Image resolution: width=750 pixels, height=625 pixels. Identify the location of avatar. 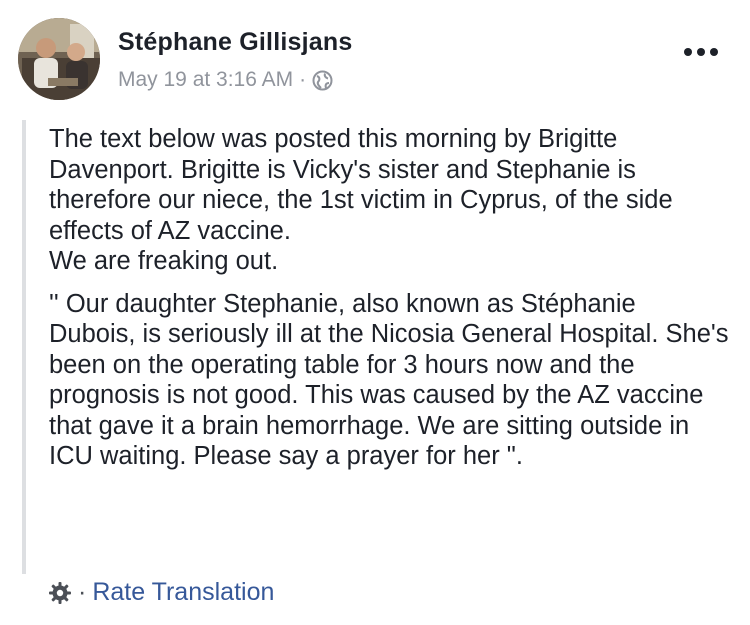
(59, 59).